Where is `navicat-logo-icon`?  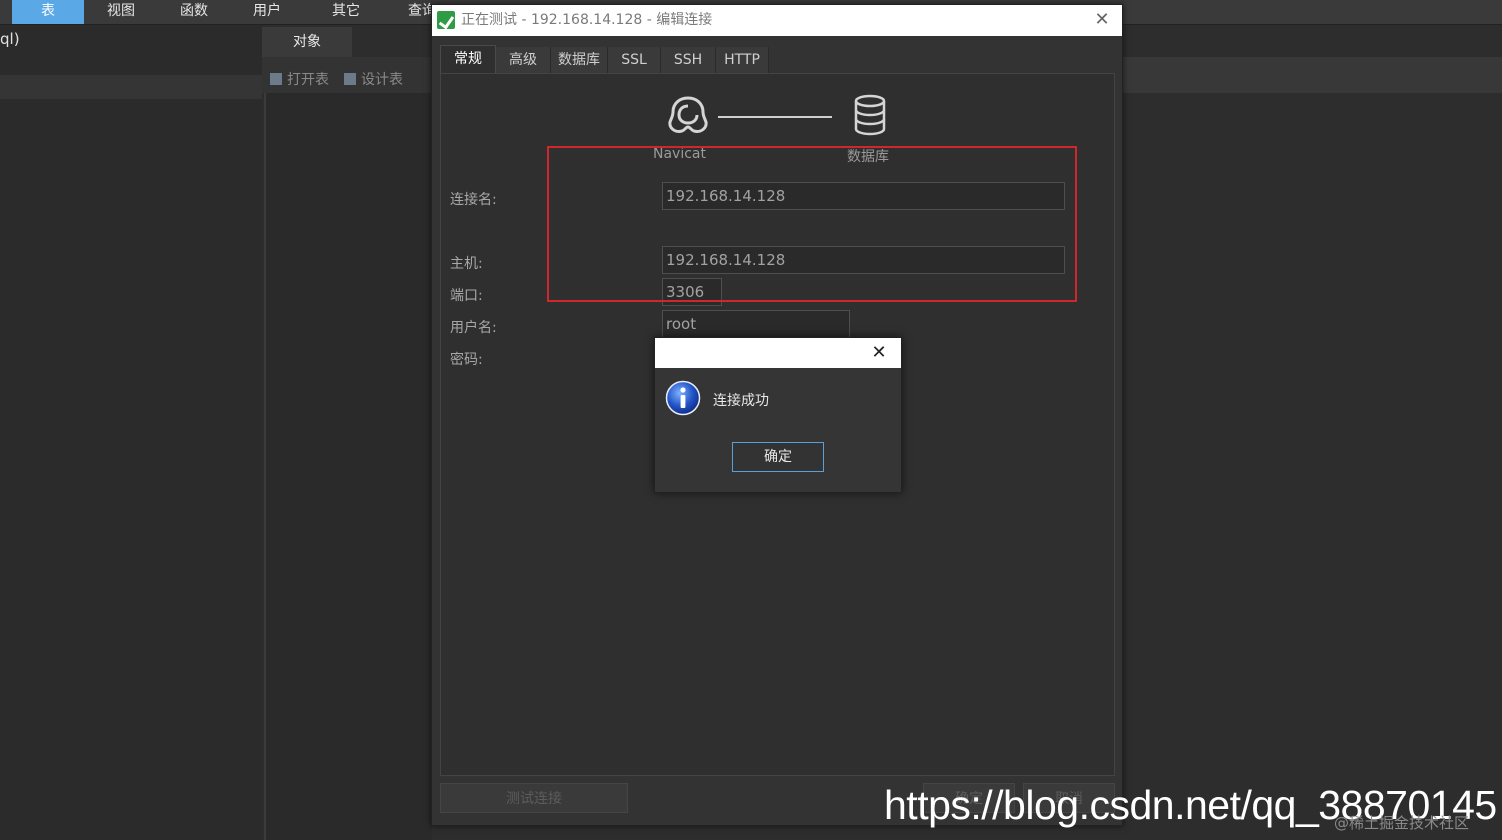
navicat-logo-icon is located at coordinates (446, 20).